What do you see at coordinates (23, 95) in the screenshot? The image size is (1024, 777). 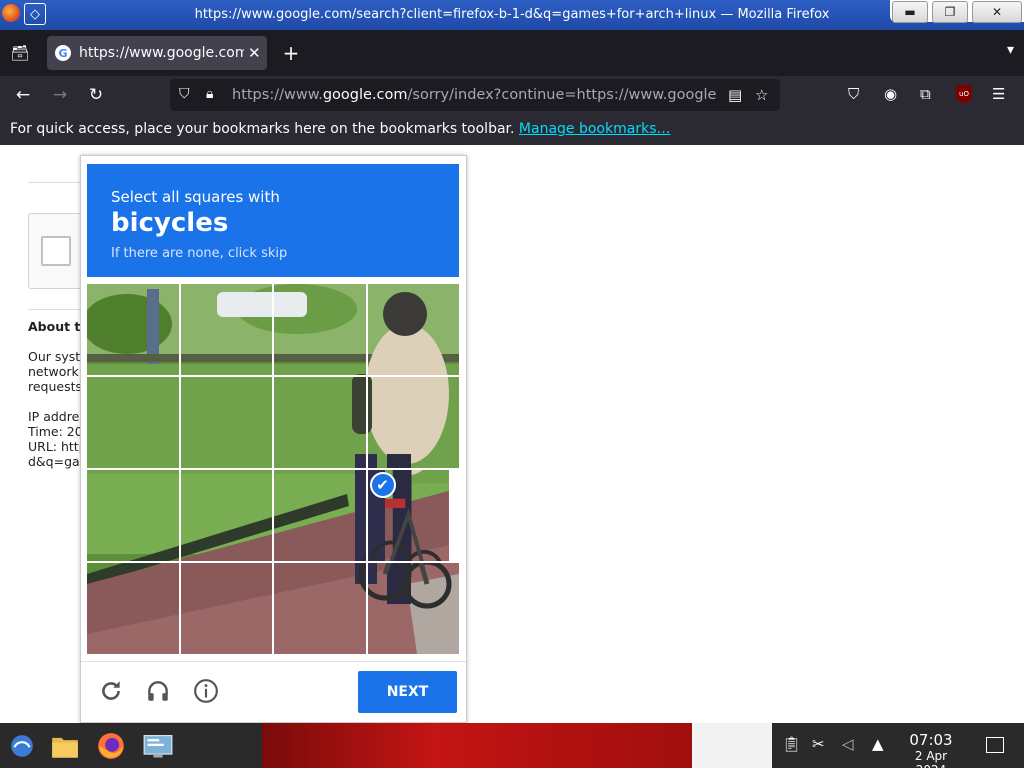 I see `back-icon: ←` at bounding box center [23, 95].